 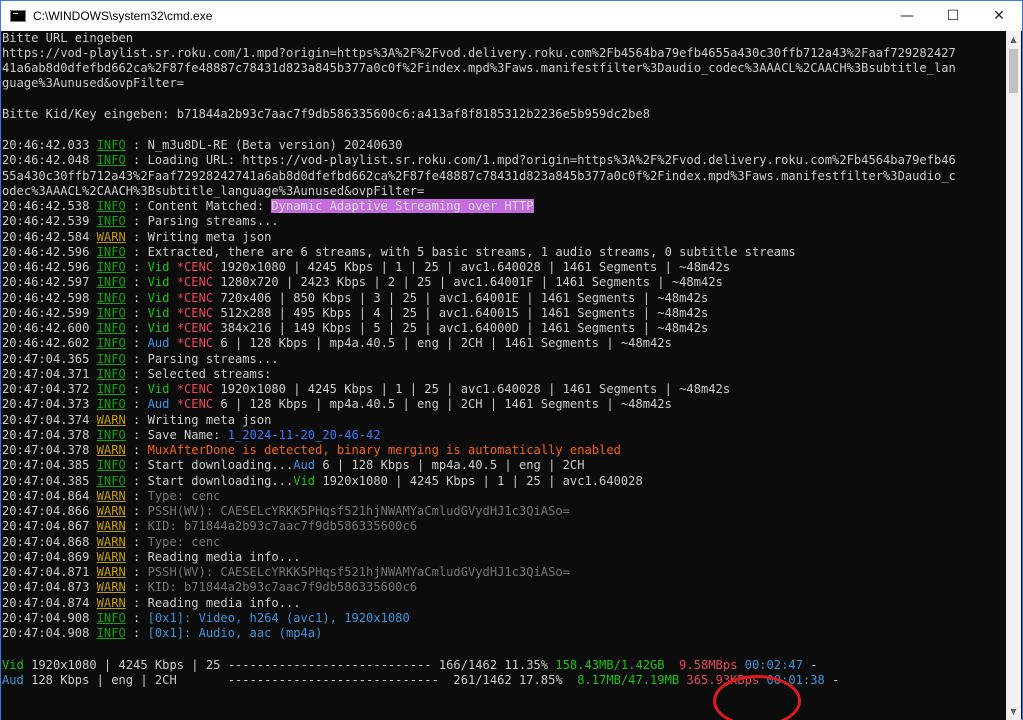 I want to click on log-timestamp: 20:47:04.868, so click(x=49, y=541).